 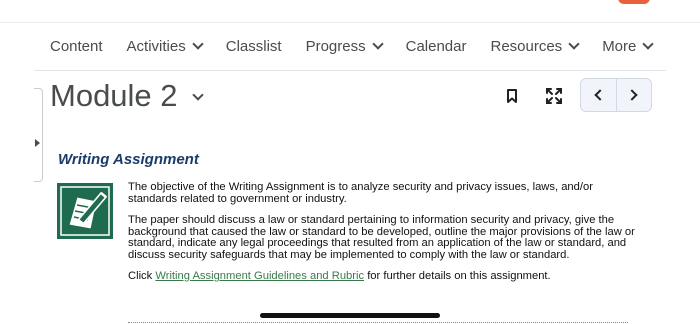 What do you see at coordinates (457, 276) in the screenshot?
I see `link-suffix: for further details on this assignment.` at bounding box center [457, 276].